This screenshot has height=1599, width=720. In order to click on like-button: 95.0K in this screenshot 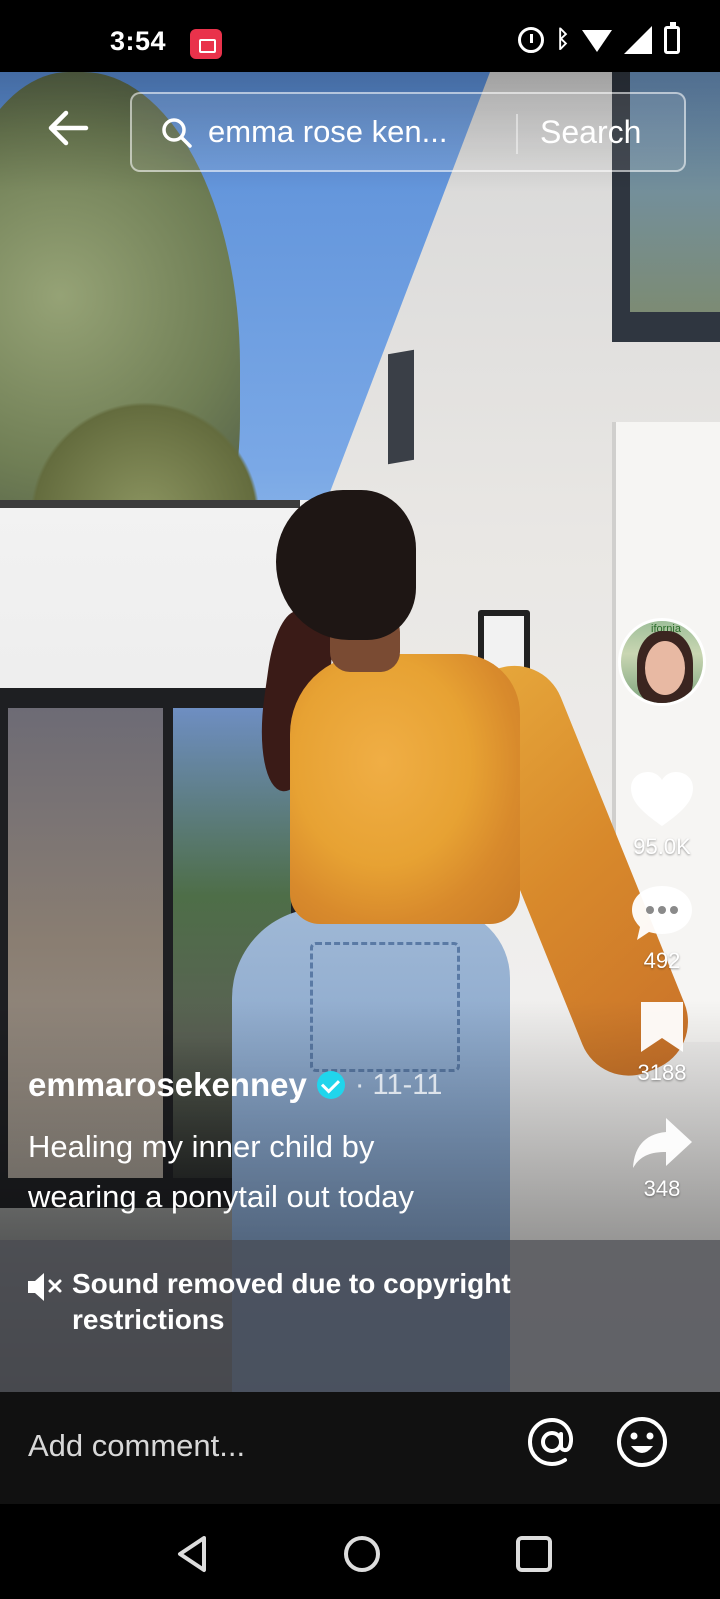, I will do `click(662, 815)`.